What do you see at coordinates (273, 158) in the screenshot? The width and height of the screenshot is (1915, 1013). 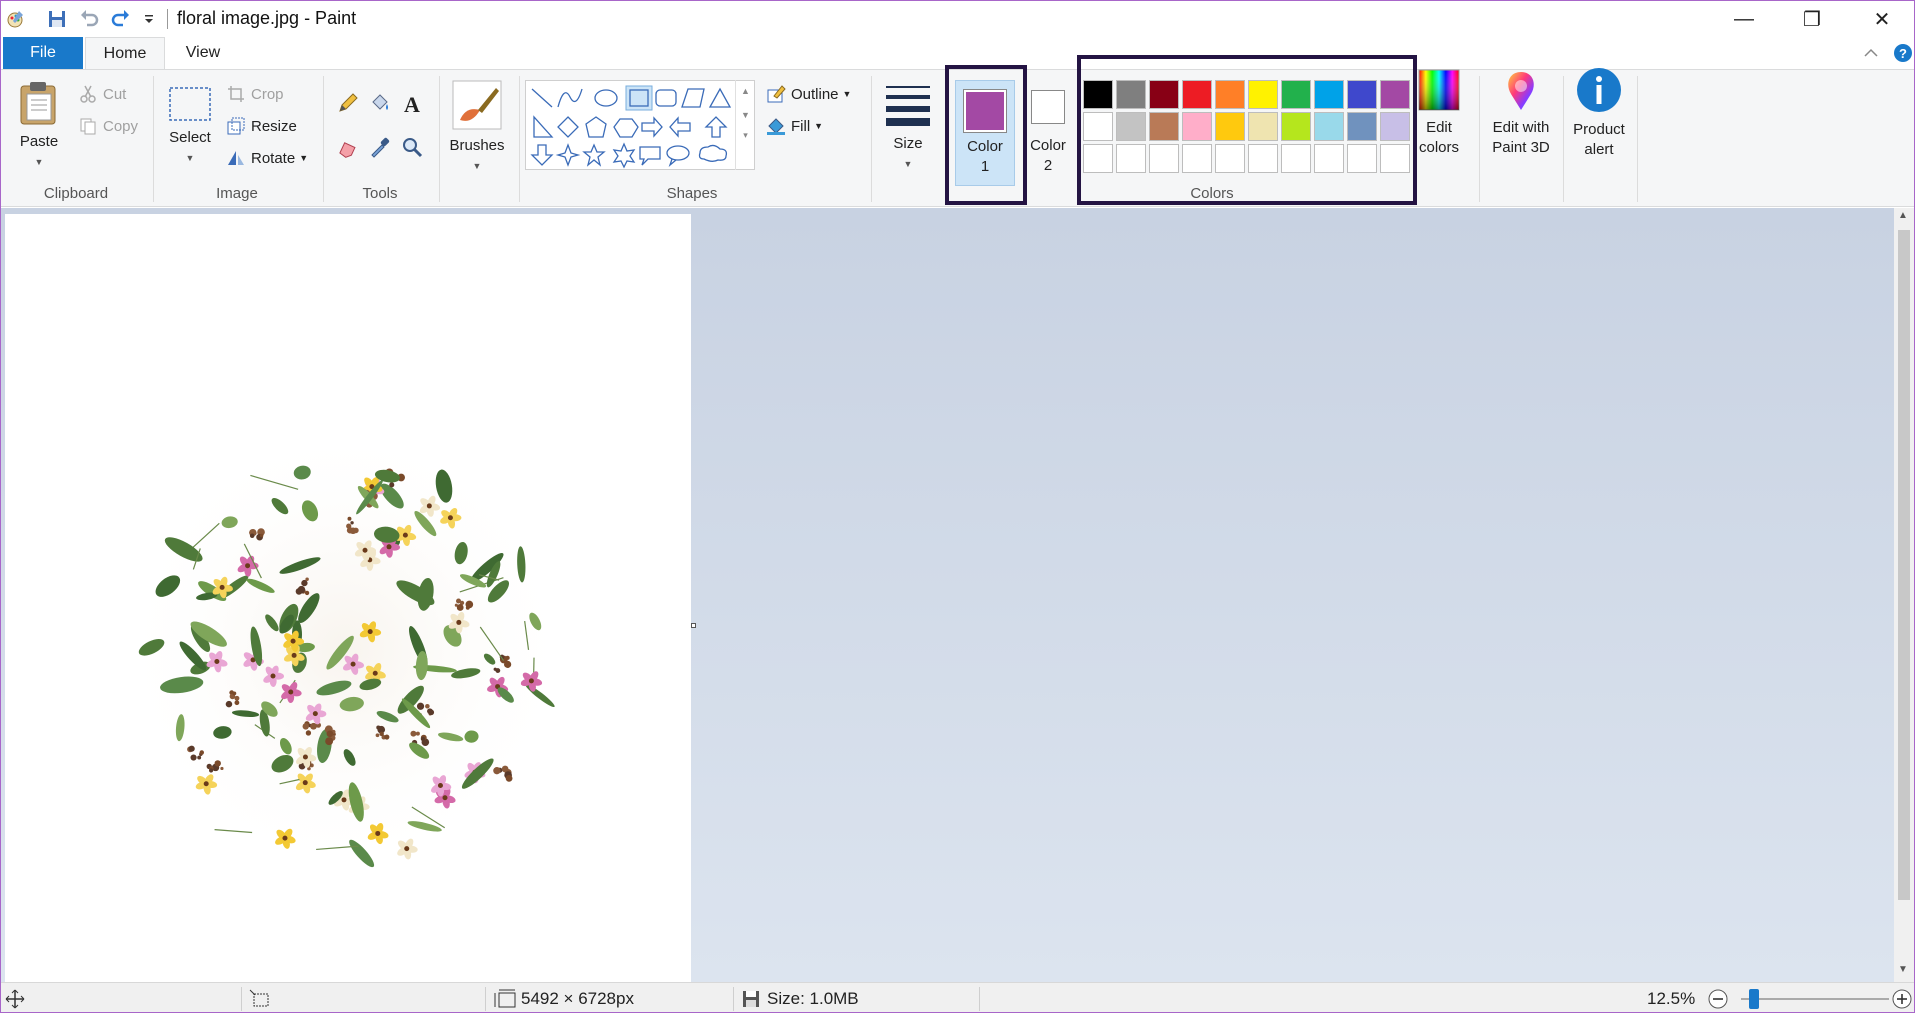 I see `rotate-label: Rotate` at bounding box center [273, 158].